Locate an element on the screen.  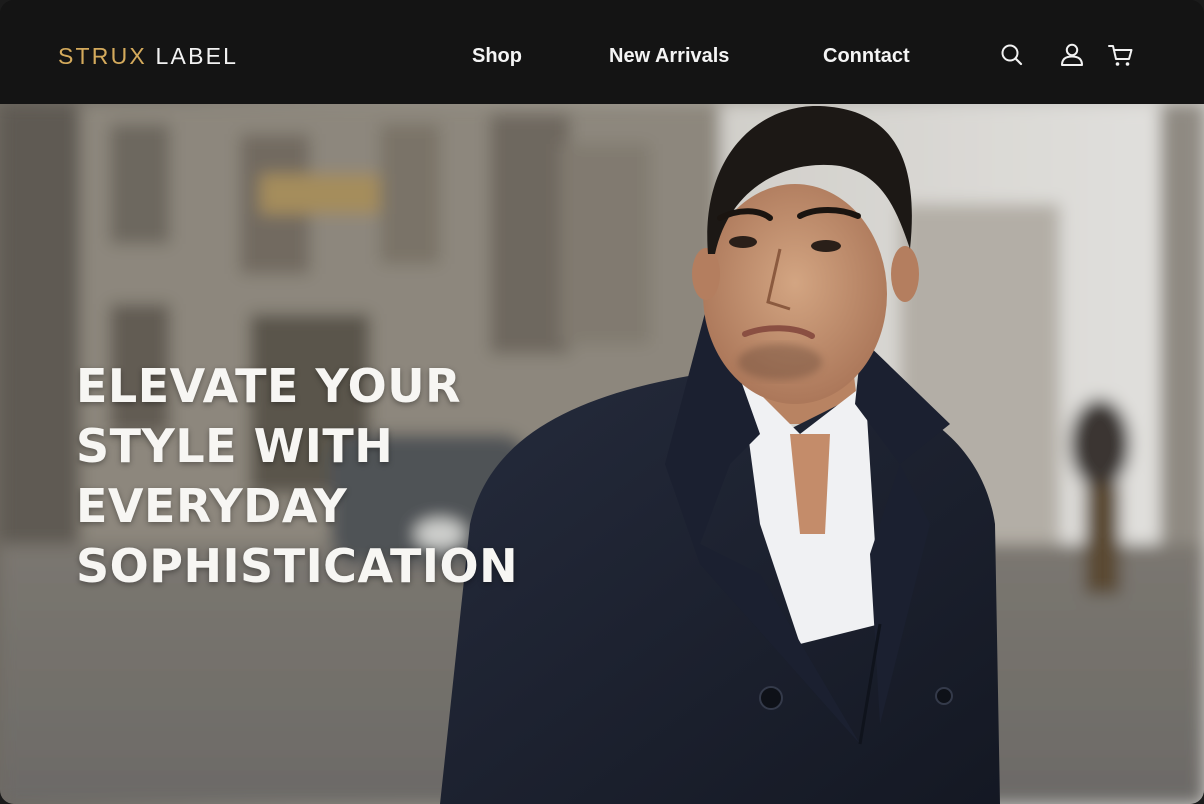
hero-headline-line: EVERYDAY is located at coordinates (212, 506).